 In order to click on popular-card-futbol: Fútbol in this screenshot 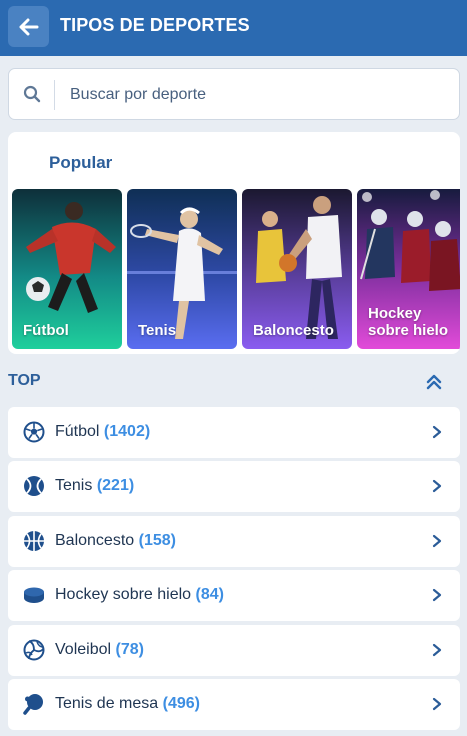, I will do `click(67, 269)`.